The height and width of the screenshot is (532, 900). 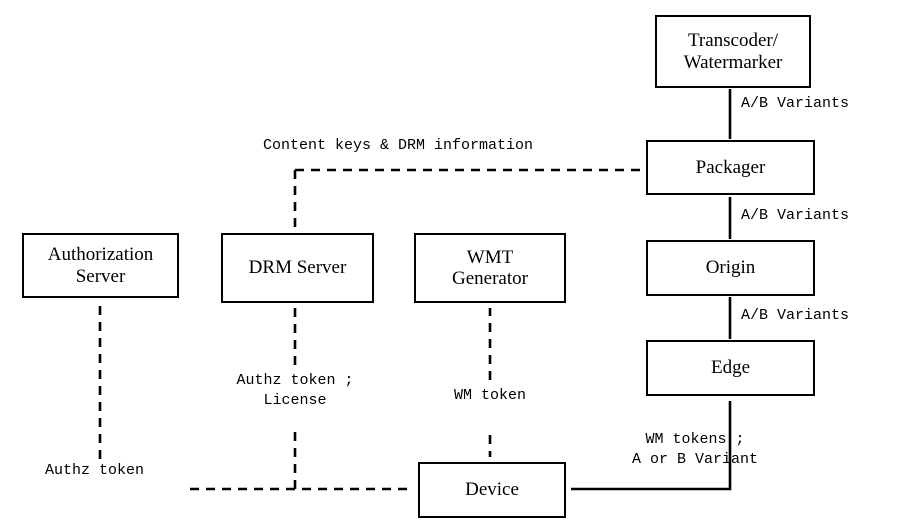 What do you see at coordinates (795, 103) in the screenshot?
I see `edge-label-ab-variants-transcoder-packager: A/B Variants` at bounding box center [795, 103].